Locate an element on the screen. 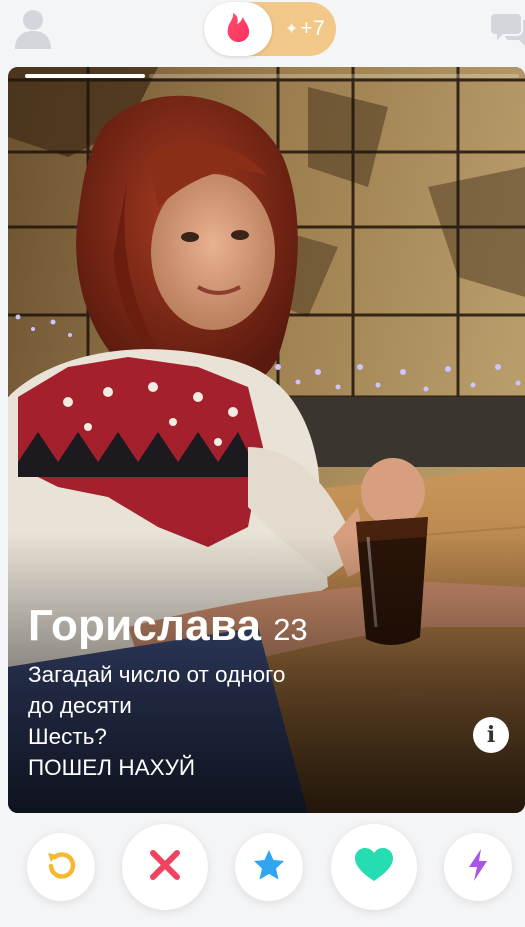  name-row: Горислава 23 is located at coordinates (168, 626).